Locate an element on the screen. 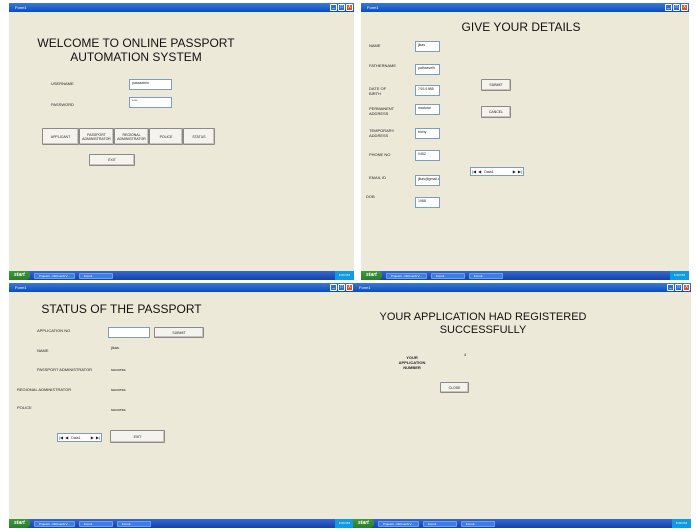 The width and height of the screenshot is (696, 531). status-name-label: NAME is located at coordinates (43, 350).